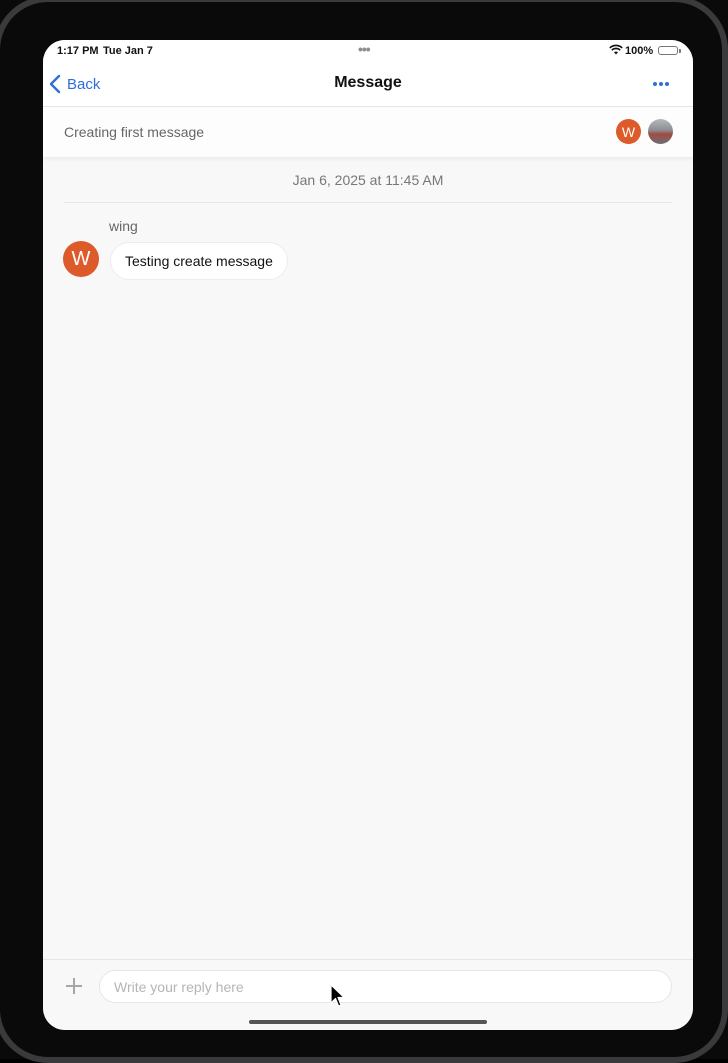  I want to click on mouse-pointer-icon, so click(337, 995).